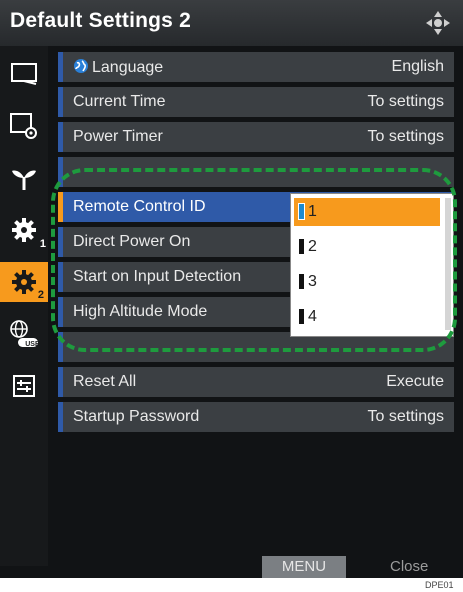 The image size is (463, 592). What do you see at coordinates (231, 567) in the screenshot?
I see `footer: MENU Close` at bounding box center [231, 567].